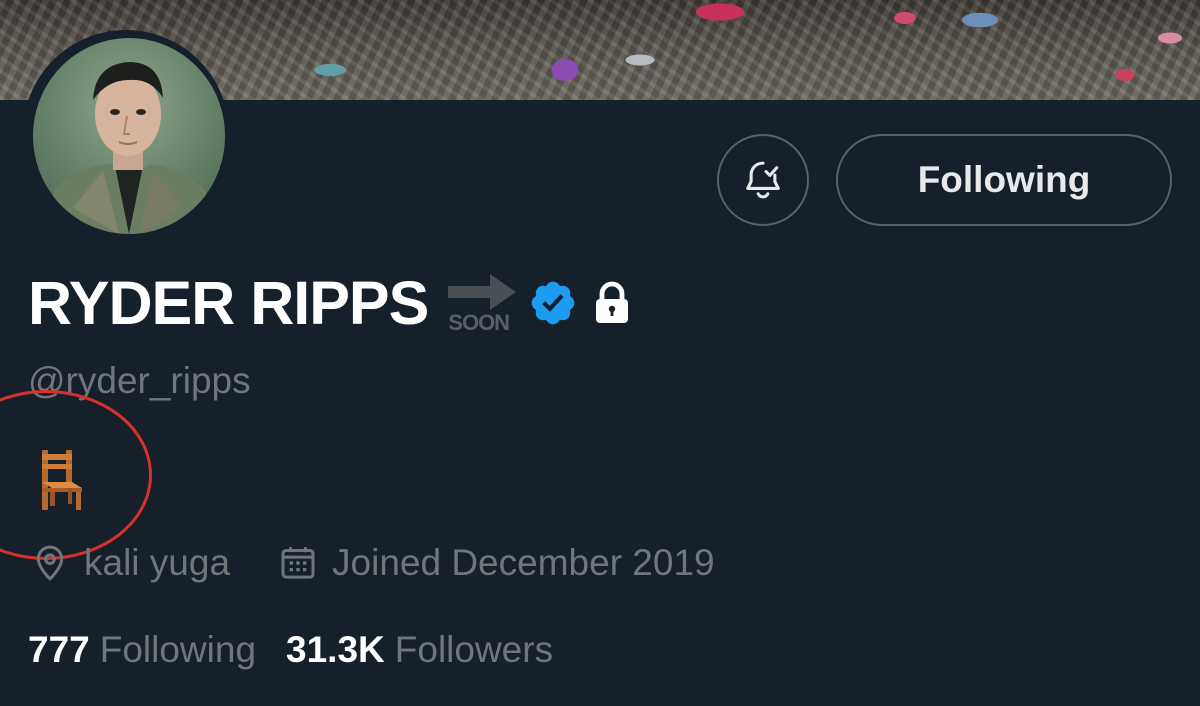 The height and width of the screenshot is (706, 1200). Describe the element at coordinates (228, 303) in the screenshot. I see `display-name: RYDER RIPPS` at that location.